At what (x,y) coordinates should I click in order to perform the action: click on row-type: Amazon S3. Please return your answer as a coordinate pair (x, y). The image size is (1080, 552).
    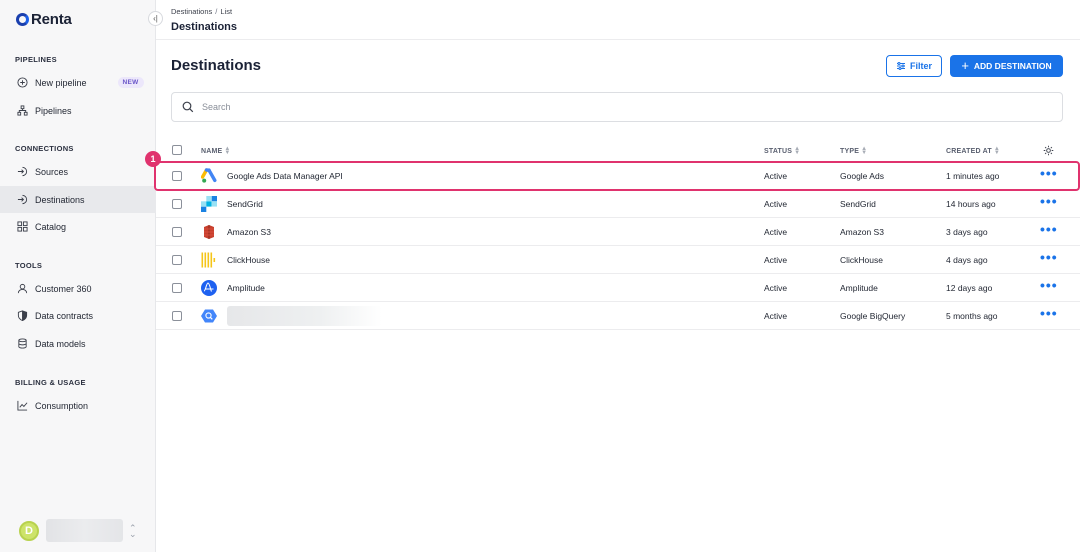
    Looking at the image, I should click on (862, 232).